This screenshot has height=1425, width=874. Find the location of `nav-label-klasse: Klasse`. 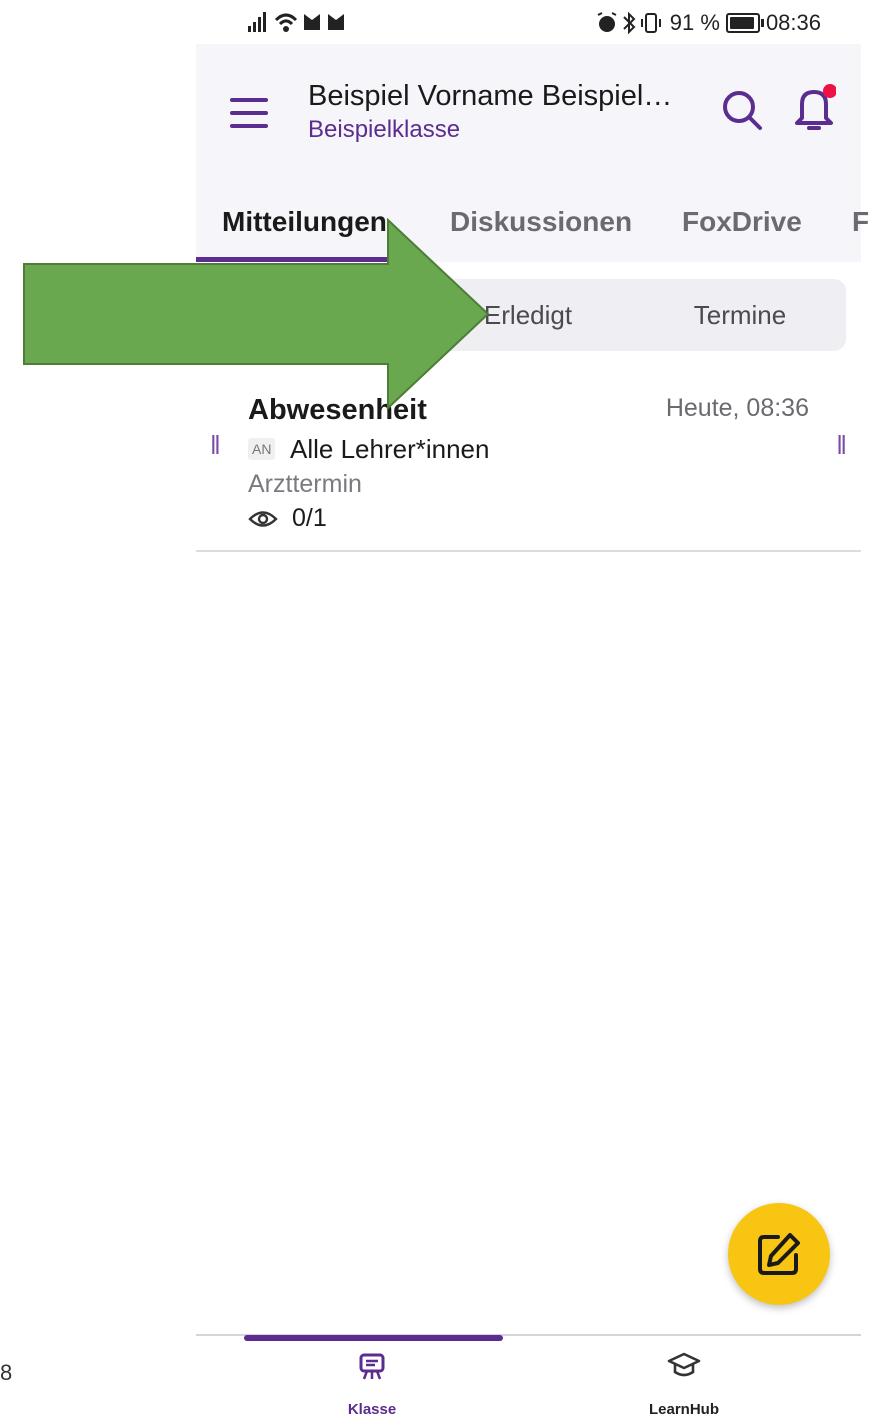

nav-label-klasse: Klasse is located at coordinates (372, 1409).